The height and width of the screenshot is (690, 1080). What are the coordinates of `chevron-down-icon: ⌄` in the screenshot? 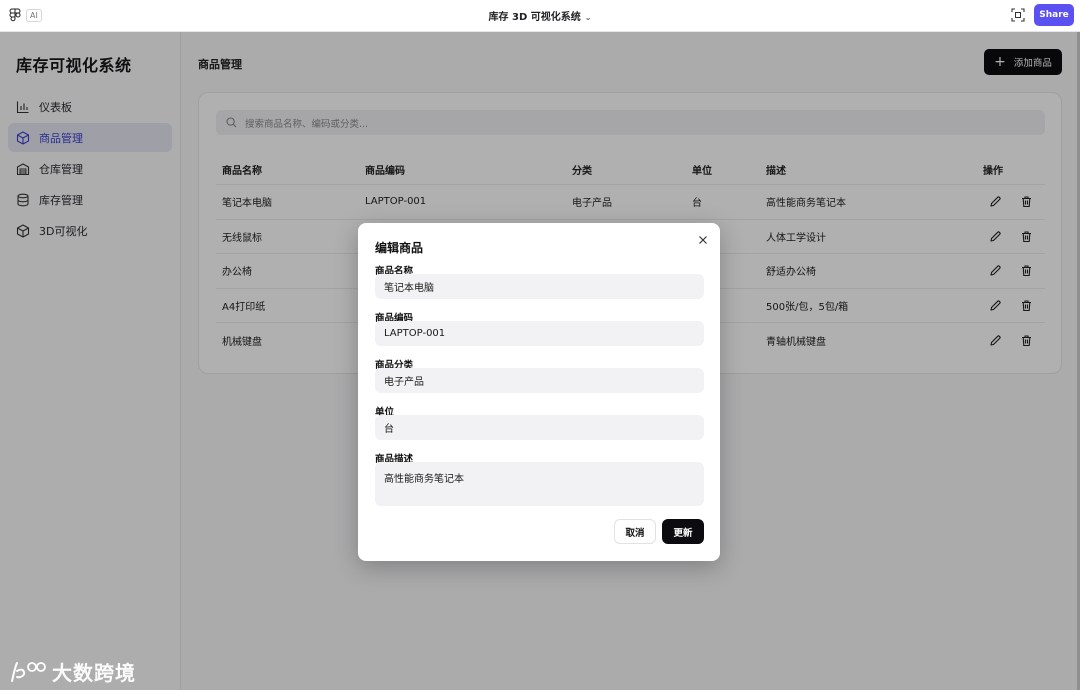 It's located at (588, 17).